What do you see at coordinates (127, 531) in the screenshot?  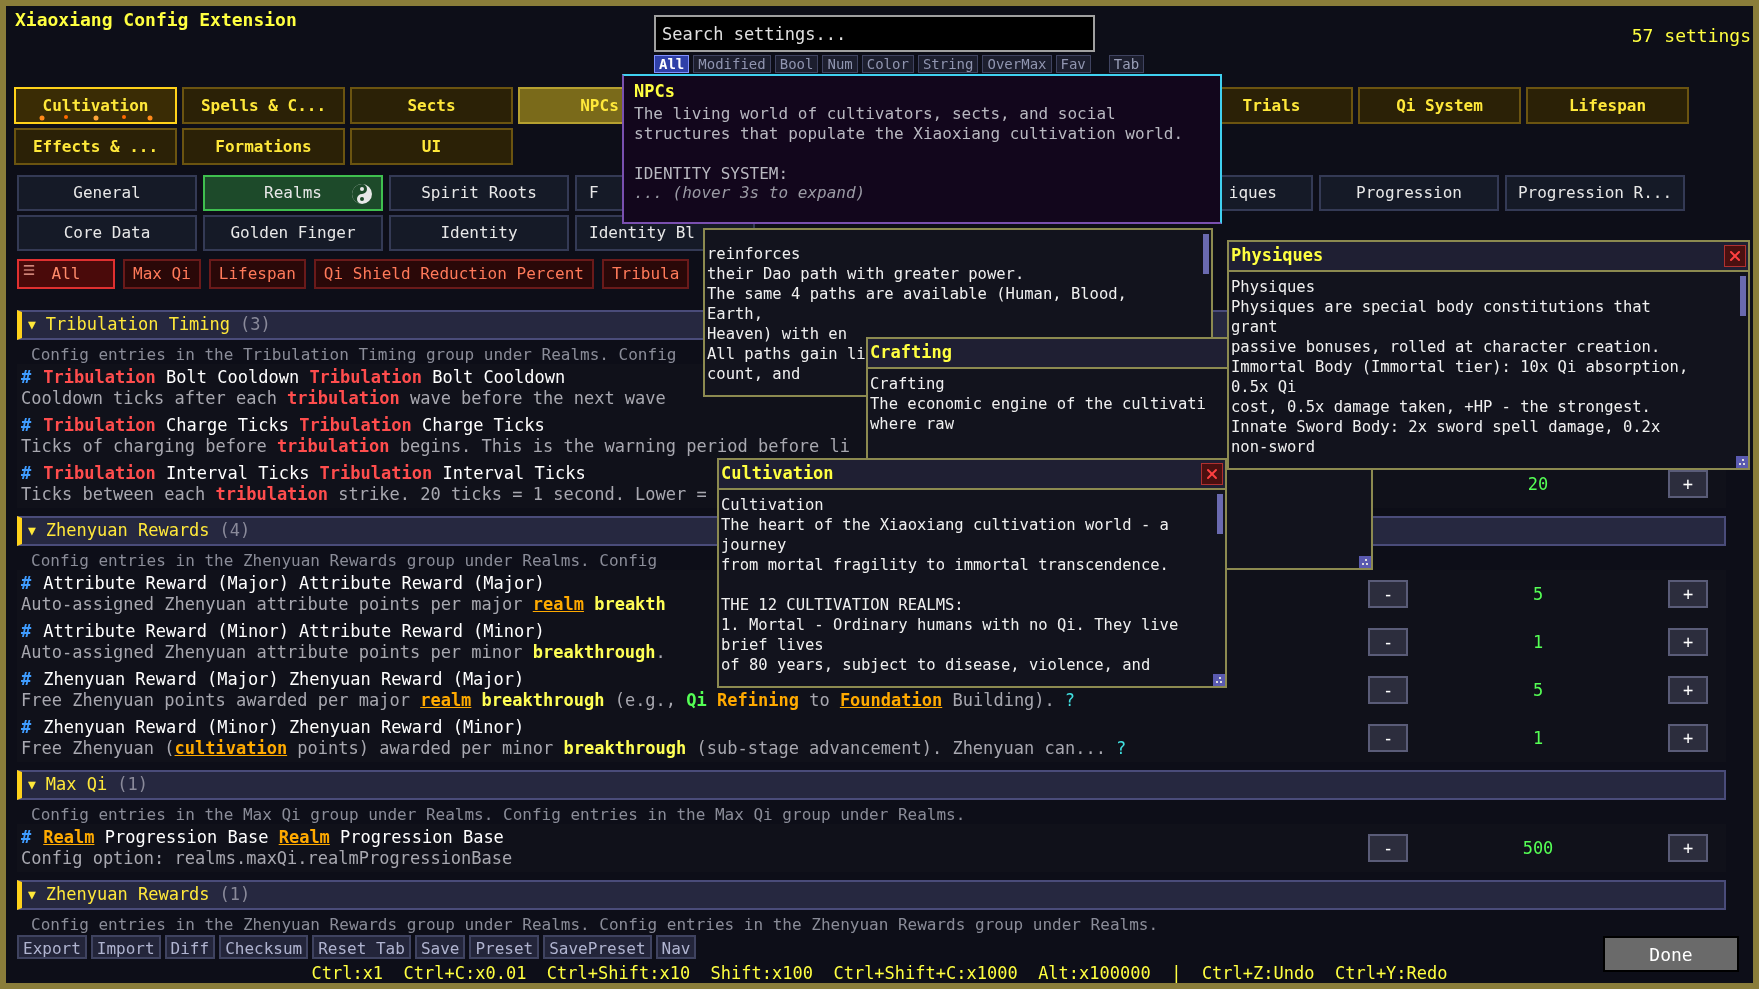 I see `group-name: Zhenyuan Rewards` at bounding box center [127, 531].